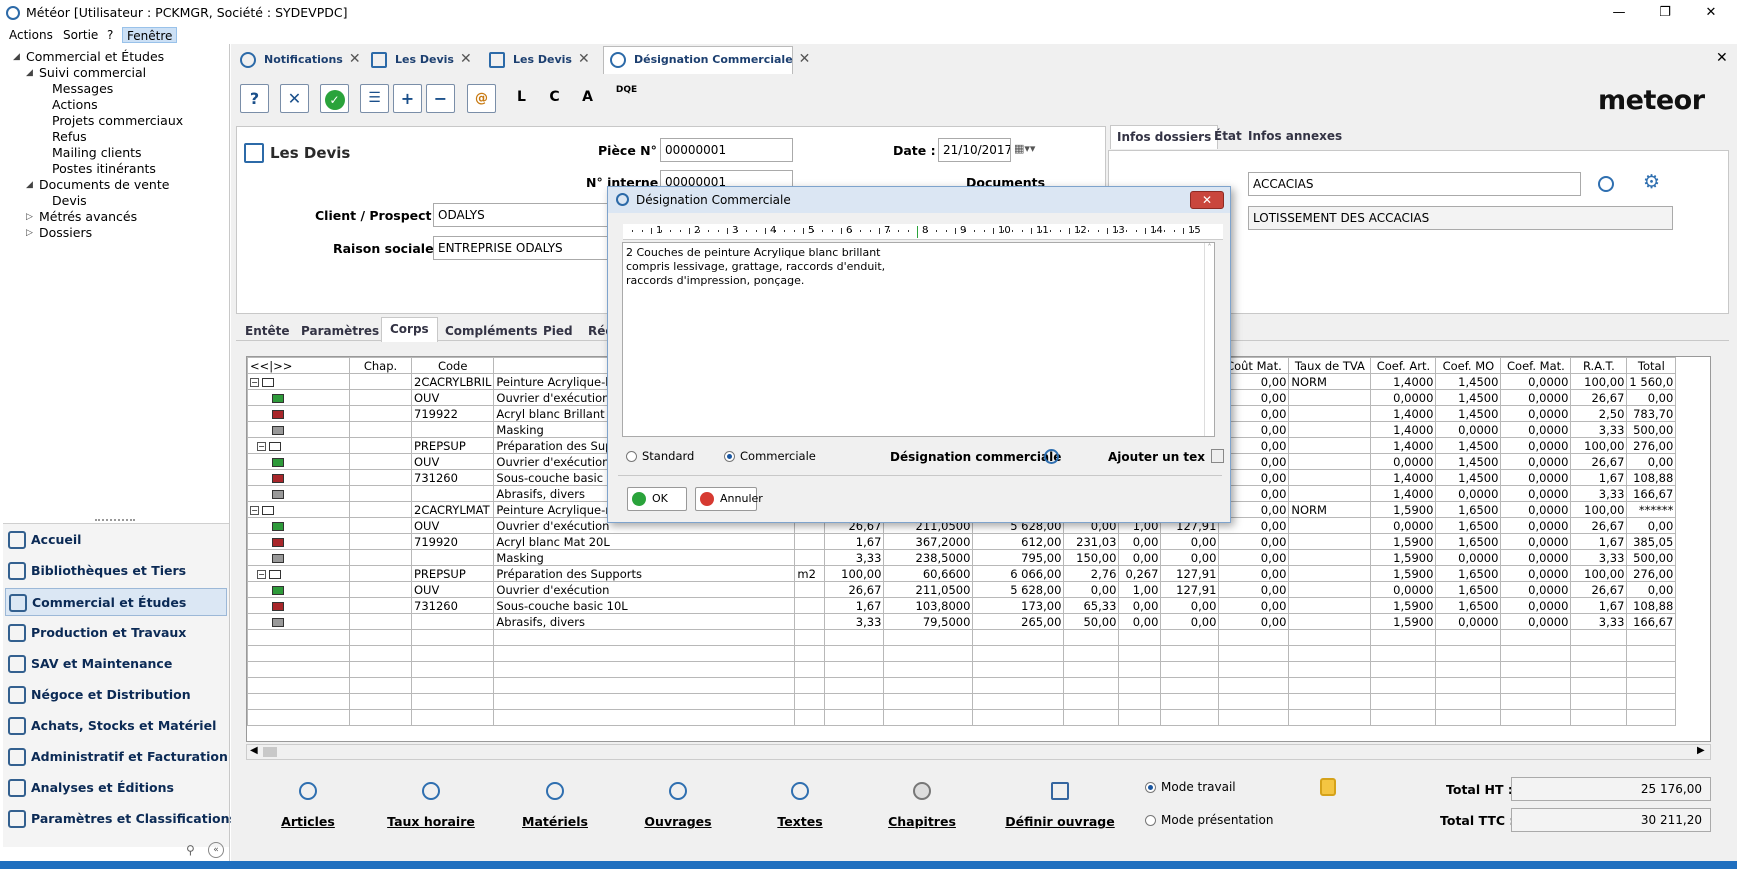 The image size is (1737, 869). I want to click on cm-cell: 0,00, so click(1254, 573).